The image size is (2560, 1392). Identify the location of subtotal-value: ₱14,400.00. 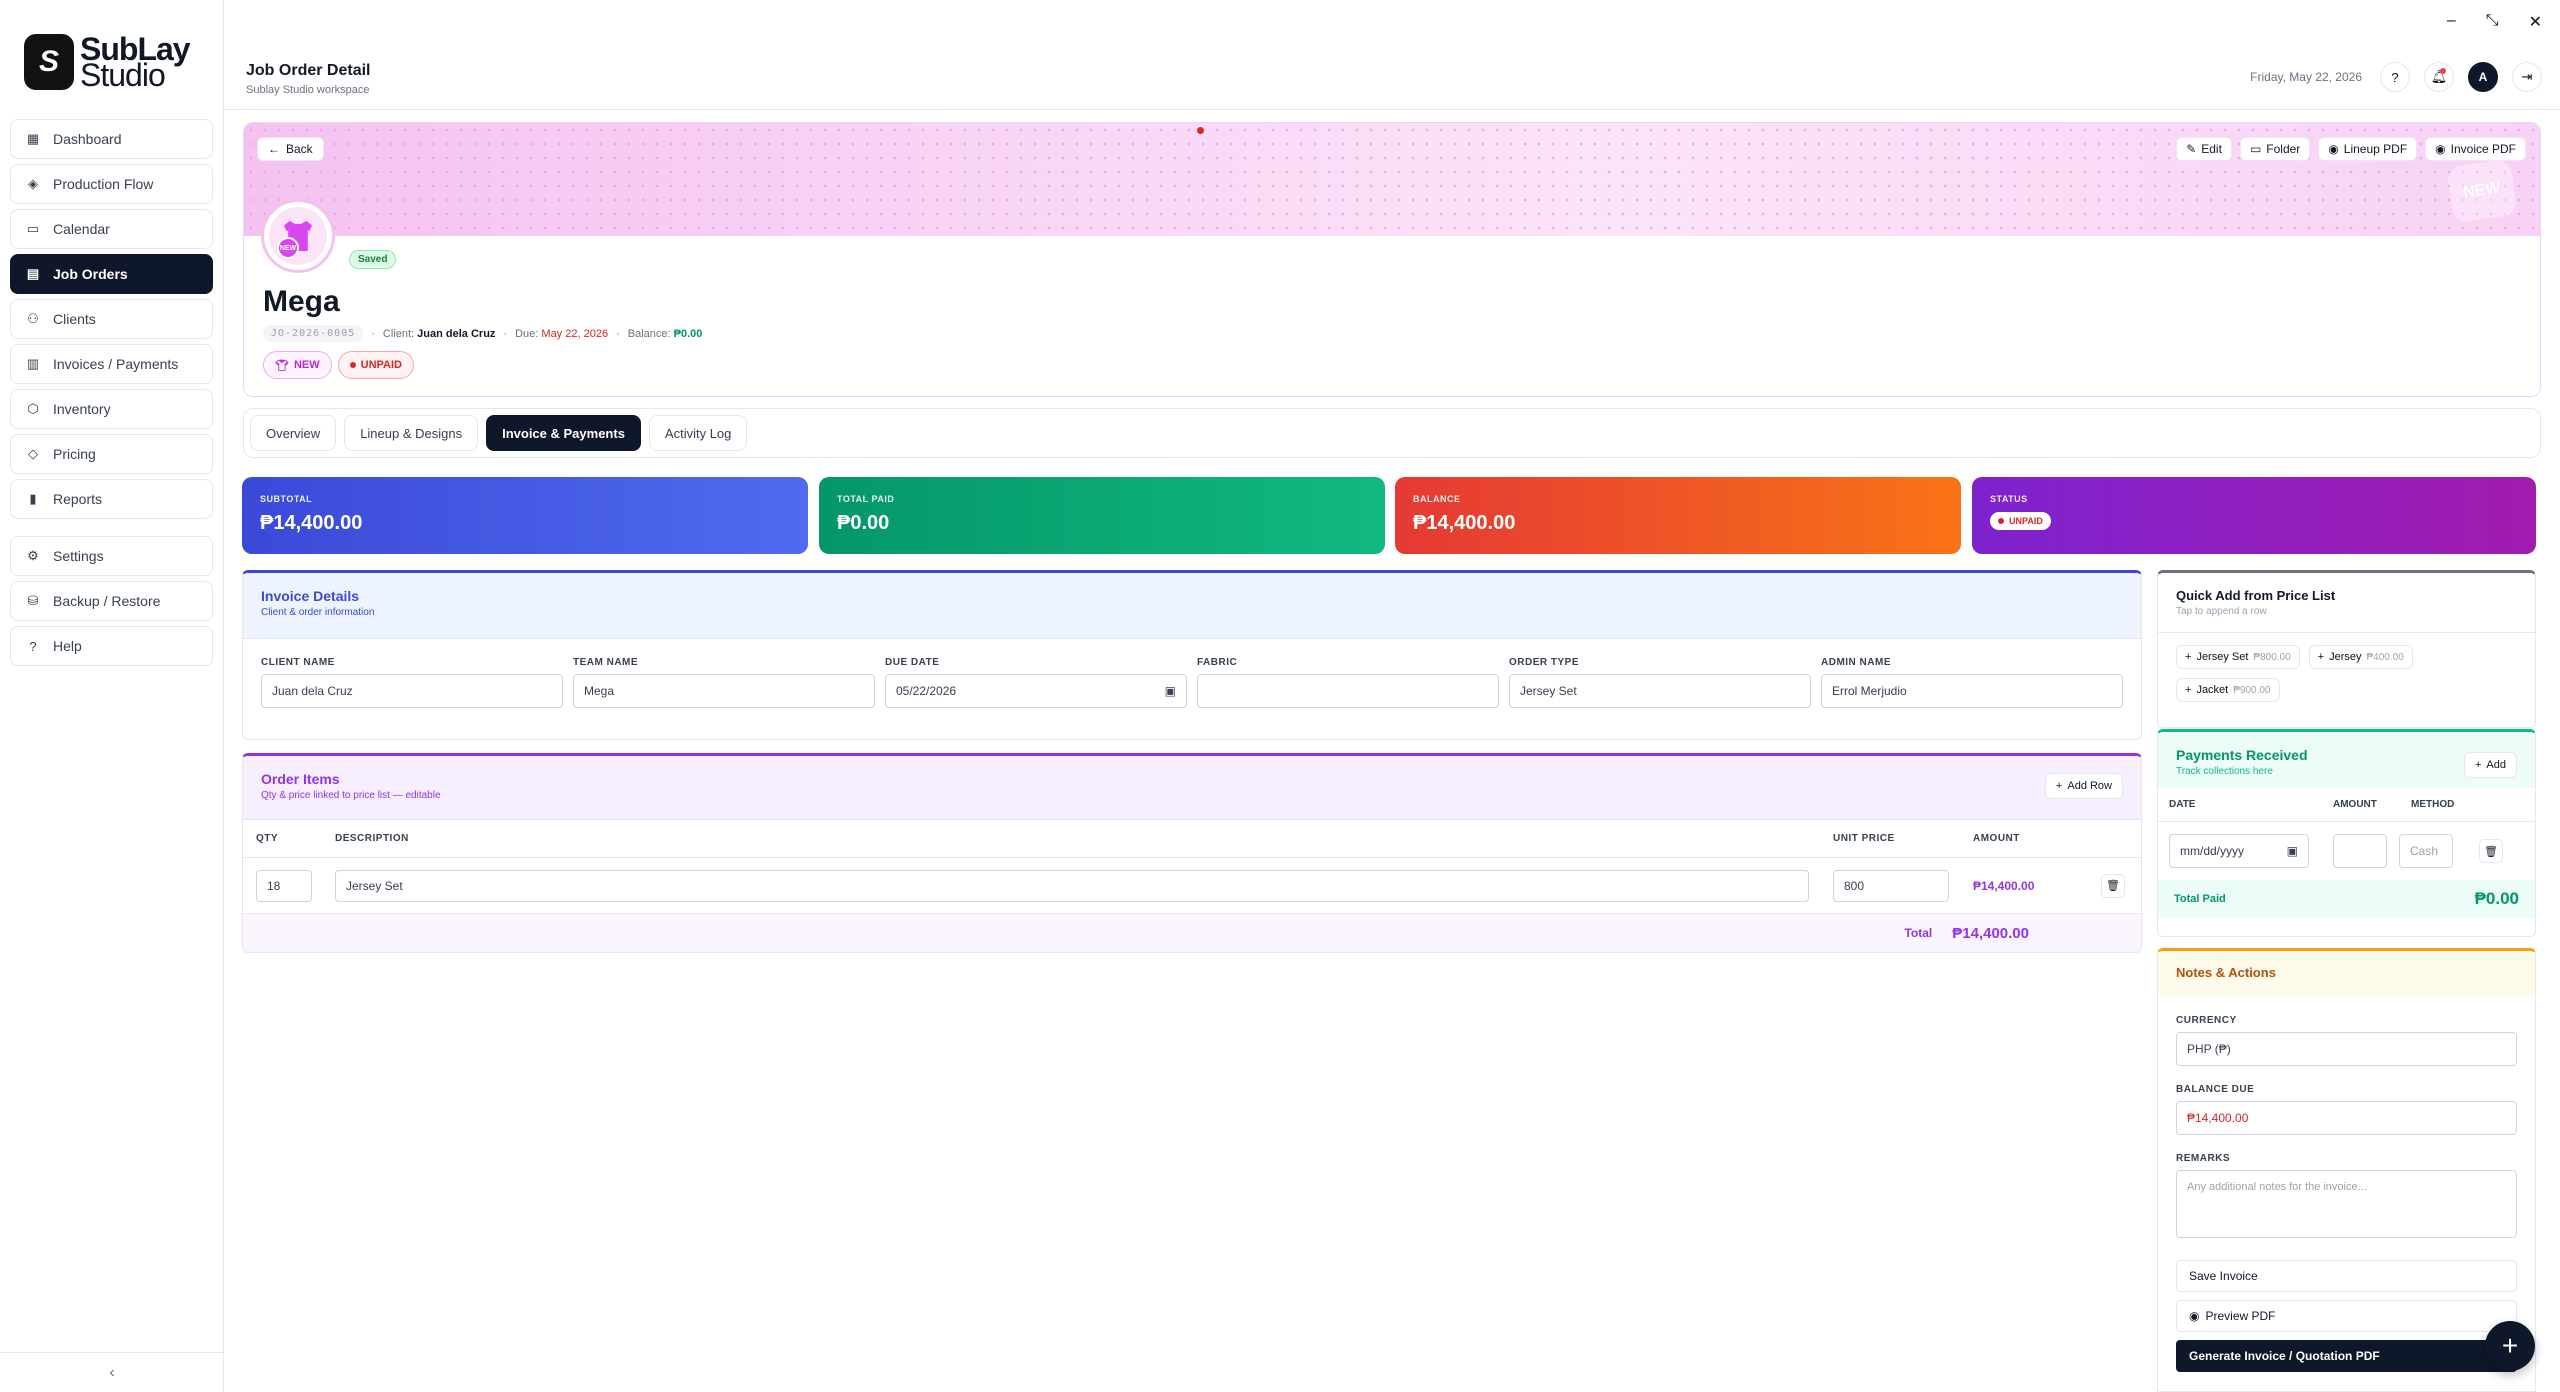
(311, 523).